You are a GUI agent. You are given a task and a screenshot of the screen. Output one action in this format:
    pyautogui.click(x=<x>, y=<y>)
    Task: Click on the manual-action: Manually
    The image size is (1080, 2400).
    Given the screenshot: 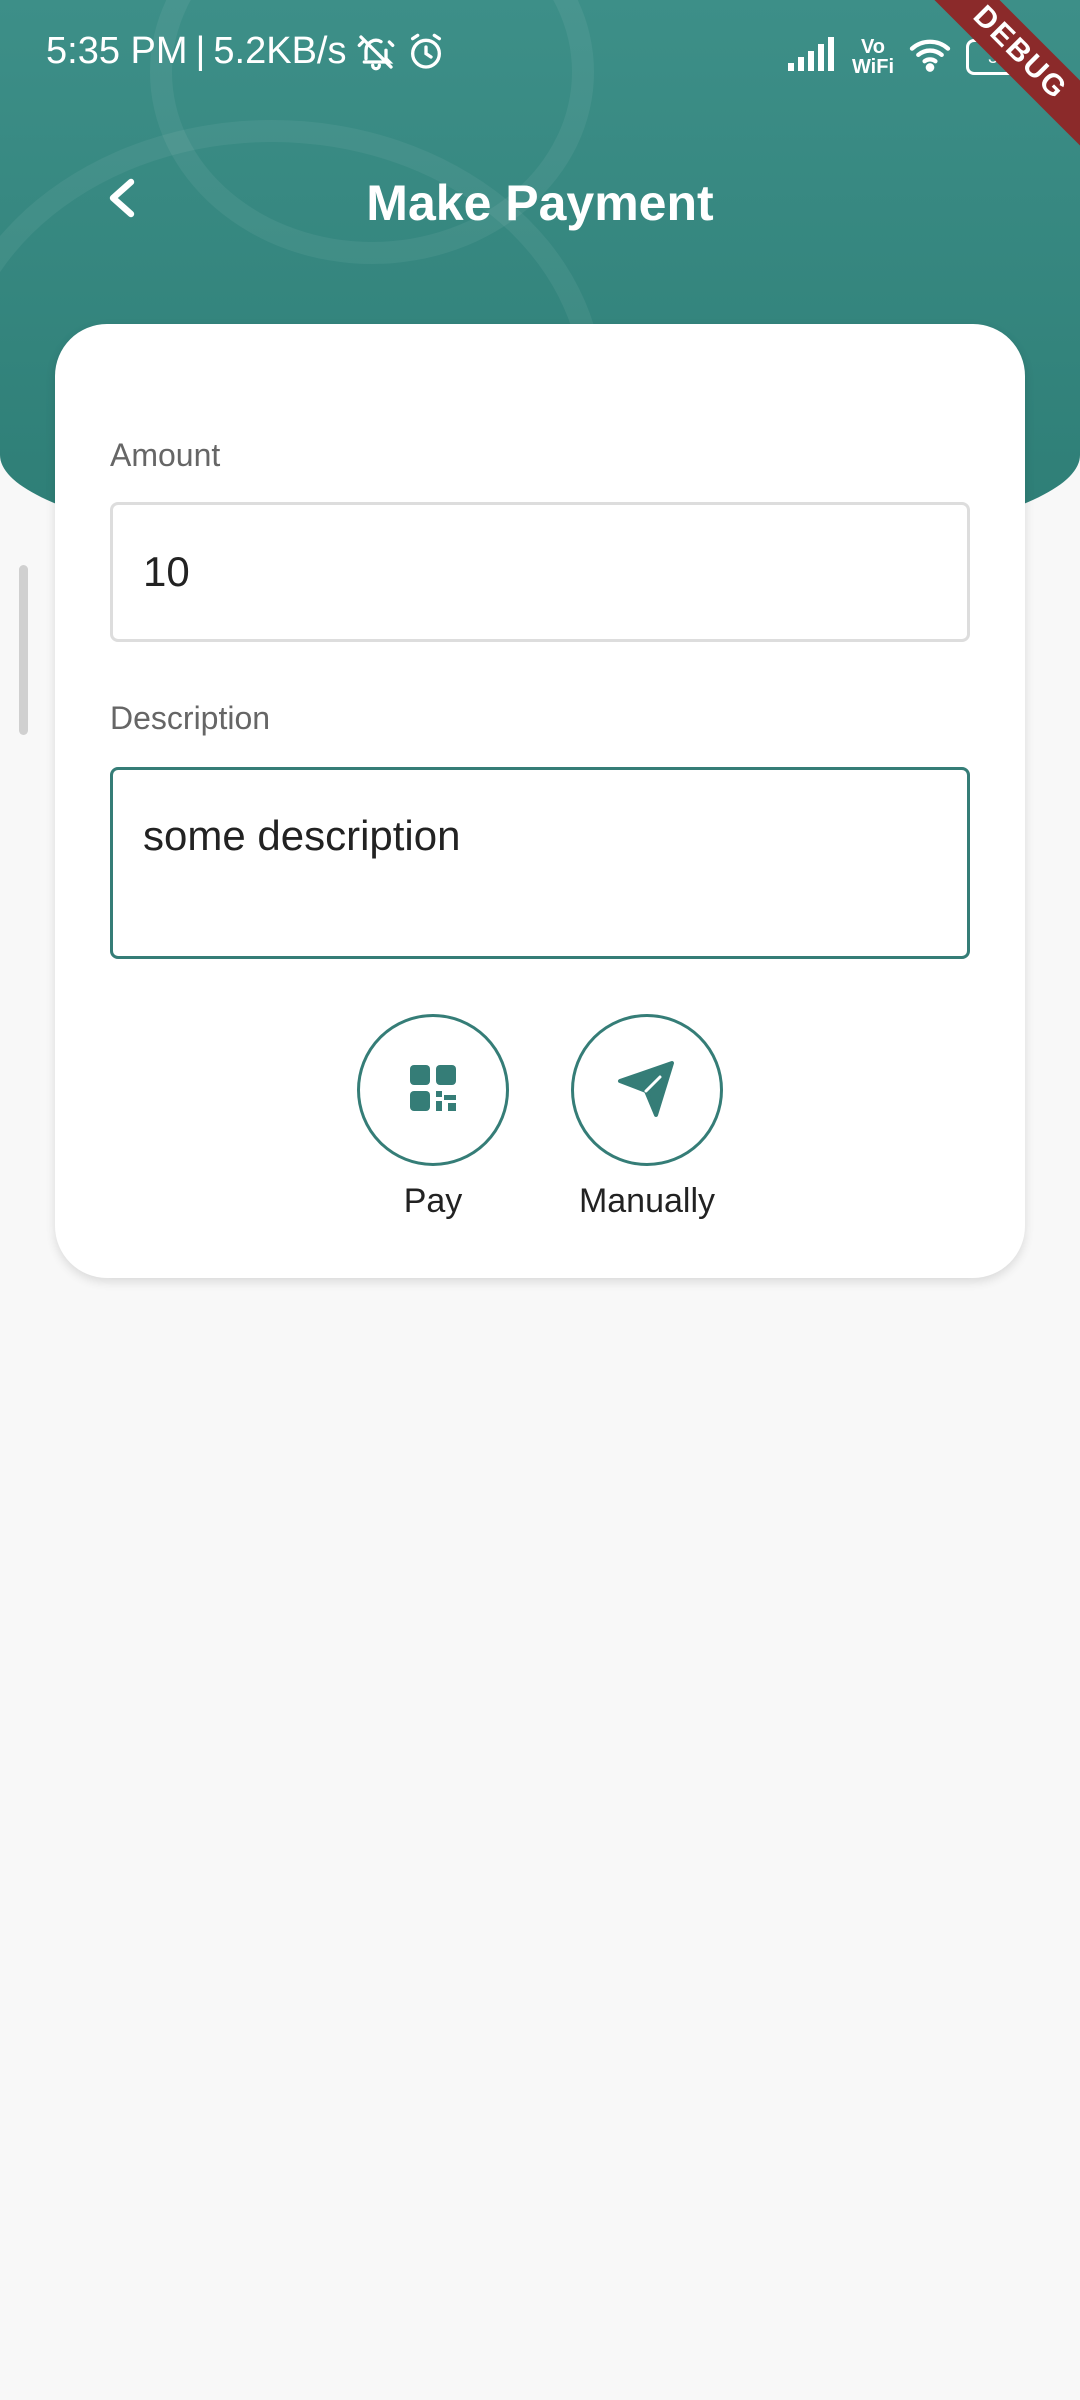 What is the action you would take?
    pyautogui.click(x=647, y=1117)
    